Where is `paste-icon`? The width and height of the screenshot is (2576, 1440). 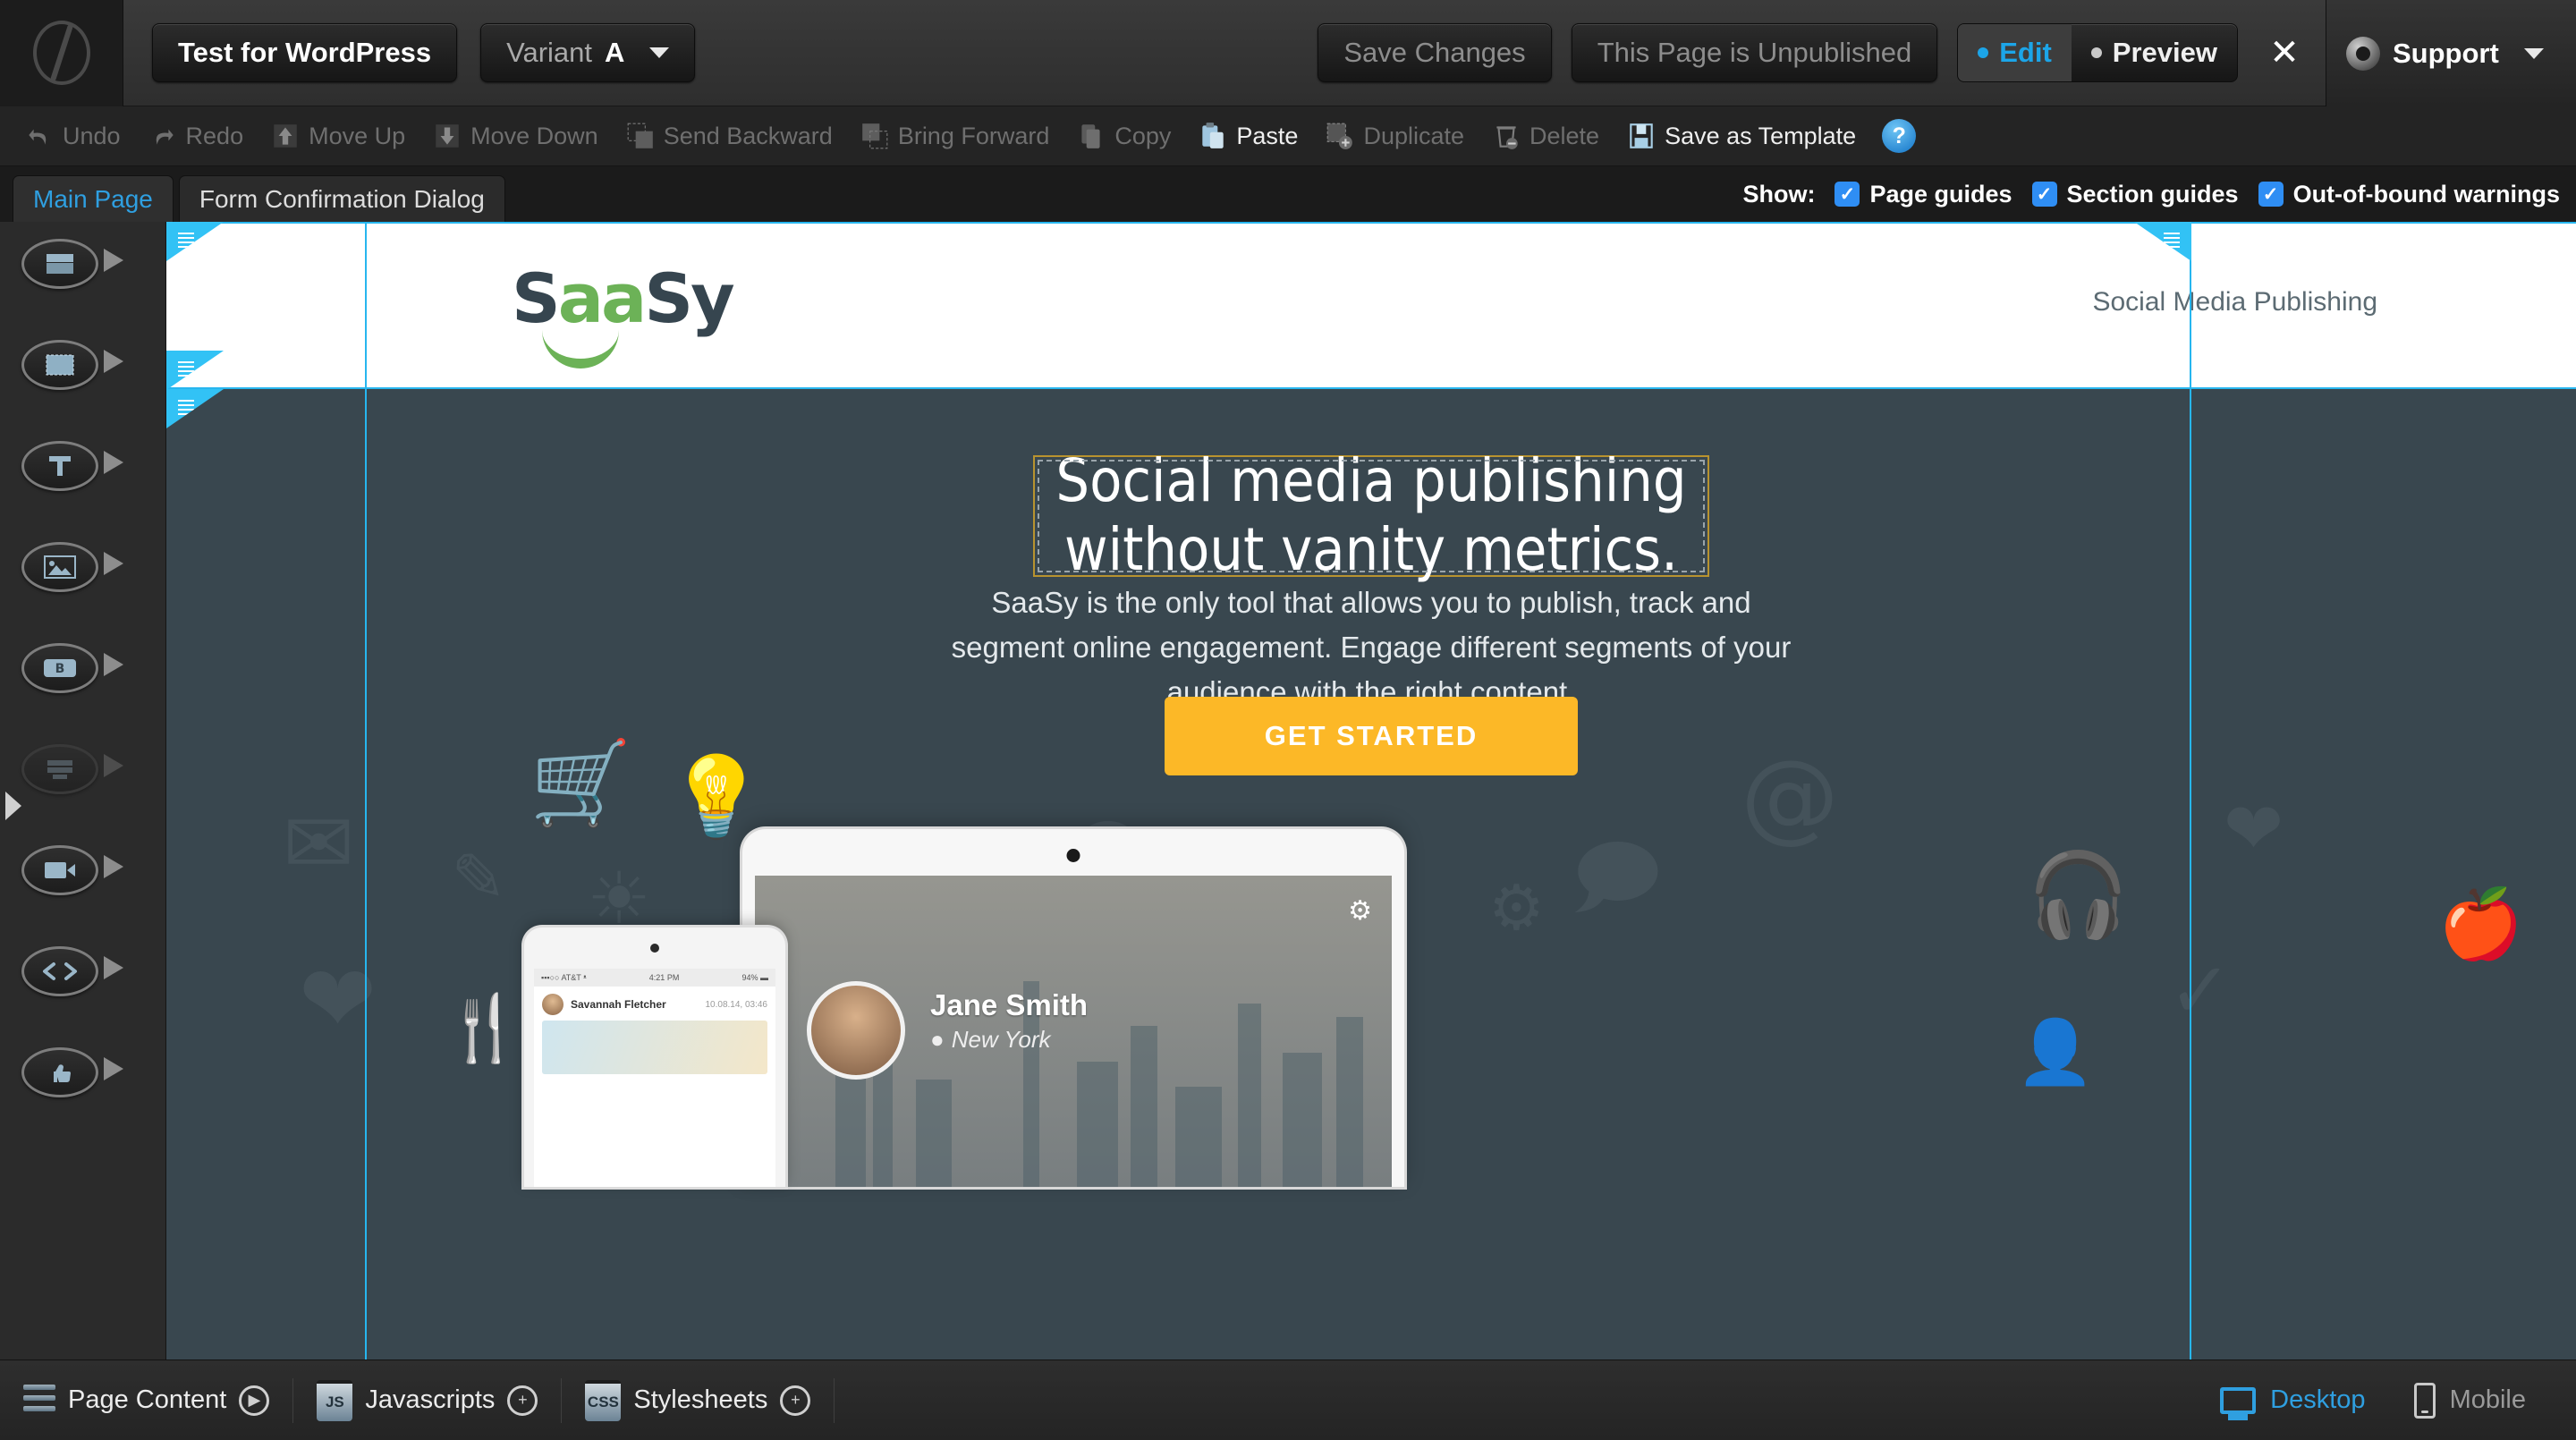 paste-icon is located at coordinates (1213, 135).